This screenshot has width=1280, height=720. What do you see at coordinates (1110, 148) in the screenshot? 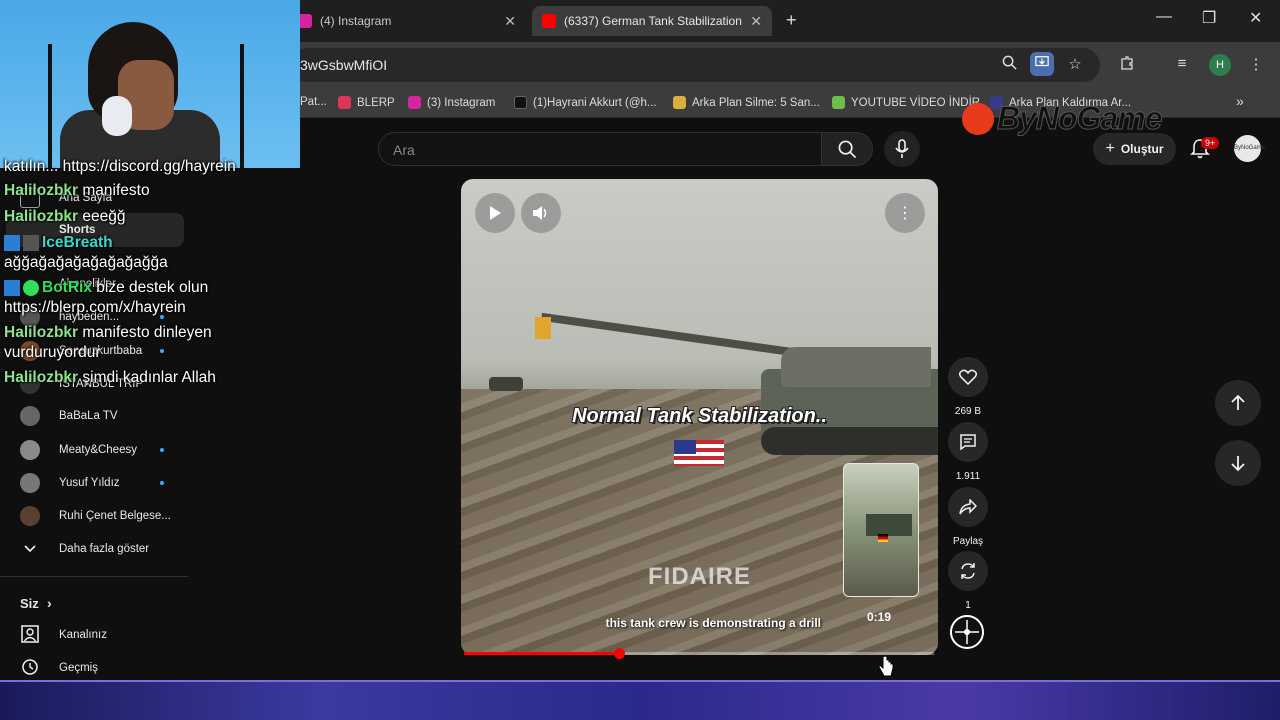
I see `plus-icon: +` at bounding box center [1110, 148].